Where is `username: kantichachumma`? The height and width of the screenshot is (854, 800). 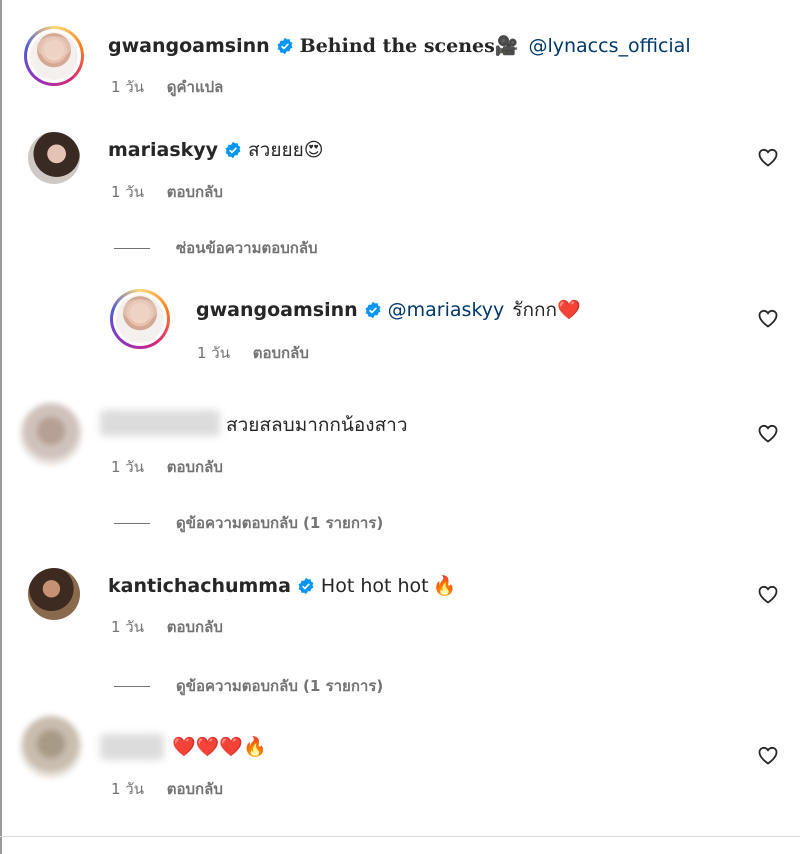
username: kantichachumma is located at coordinates (199, 586).